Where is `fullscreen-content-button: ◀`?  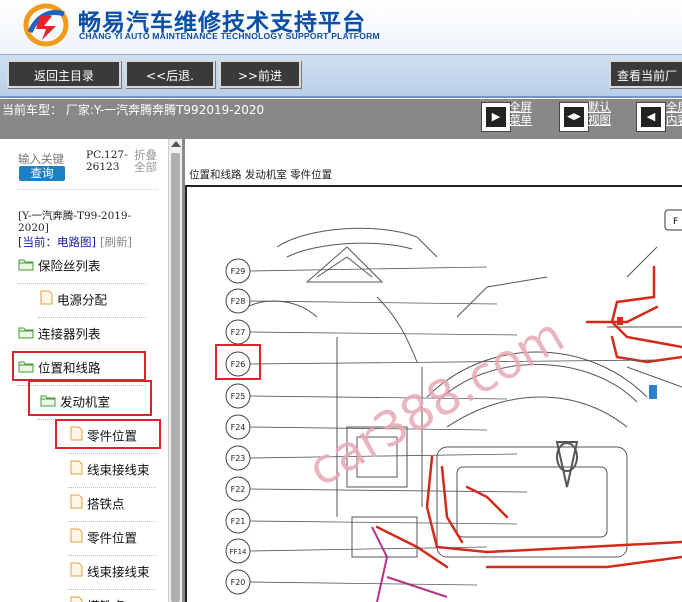 fullscreen-content-button: ◀ is located at coordinates (651, 117).